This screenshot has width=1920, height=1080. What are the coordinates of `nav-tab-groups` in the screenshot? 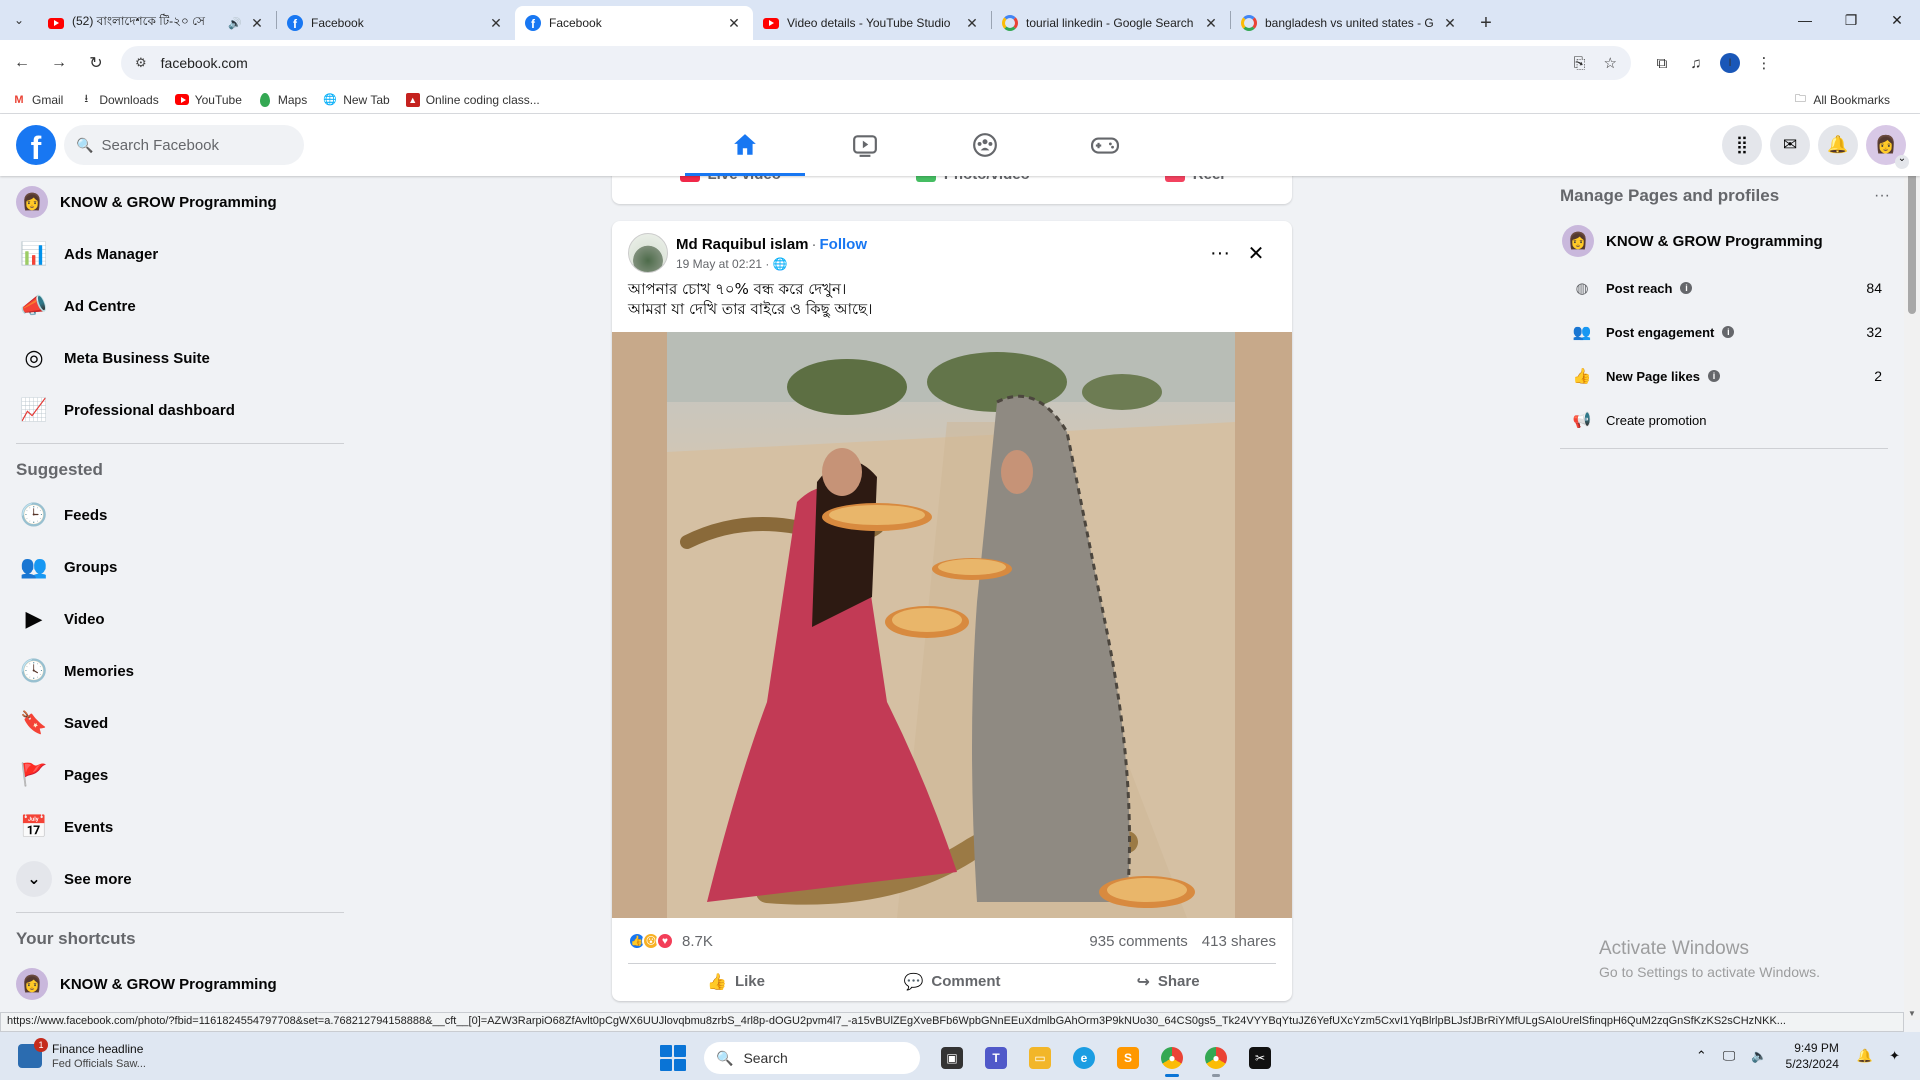 It's located at (985, 145).